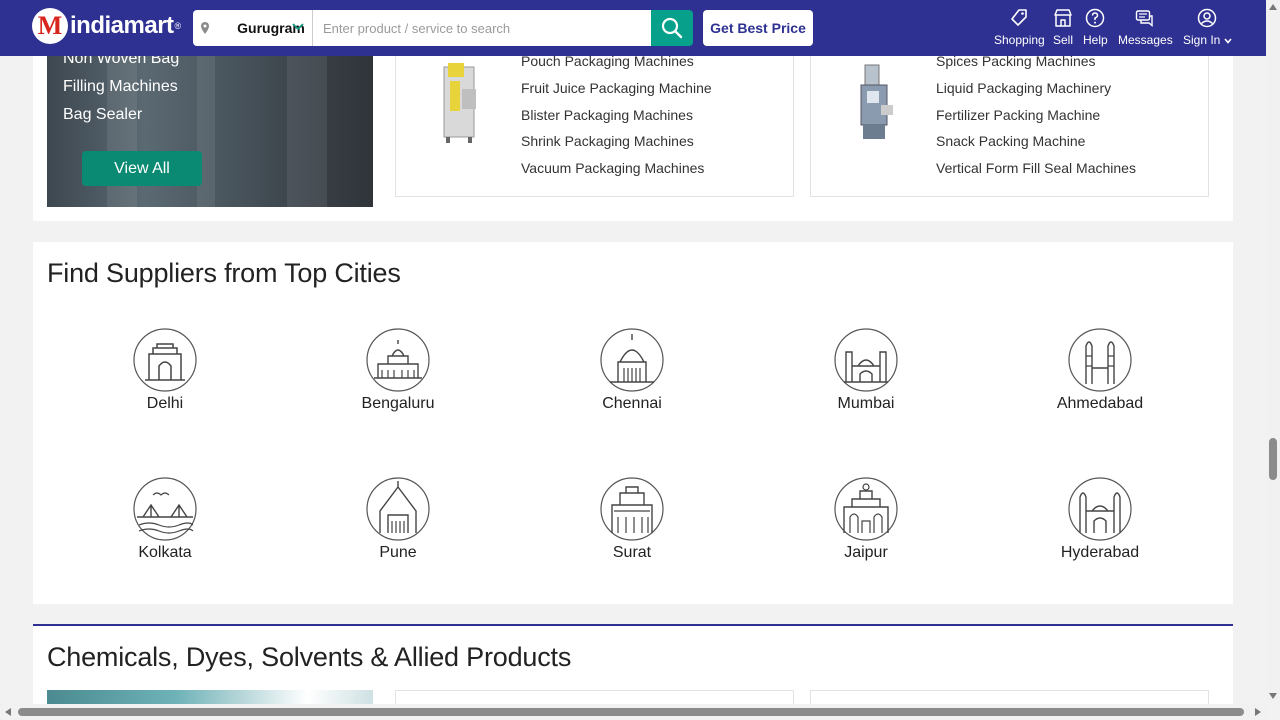  What do you see at coordinates (1063, 18) in the screenshot?
I see `store-icon` at bounding box center [1063, 18].